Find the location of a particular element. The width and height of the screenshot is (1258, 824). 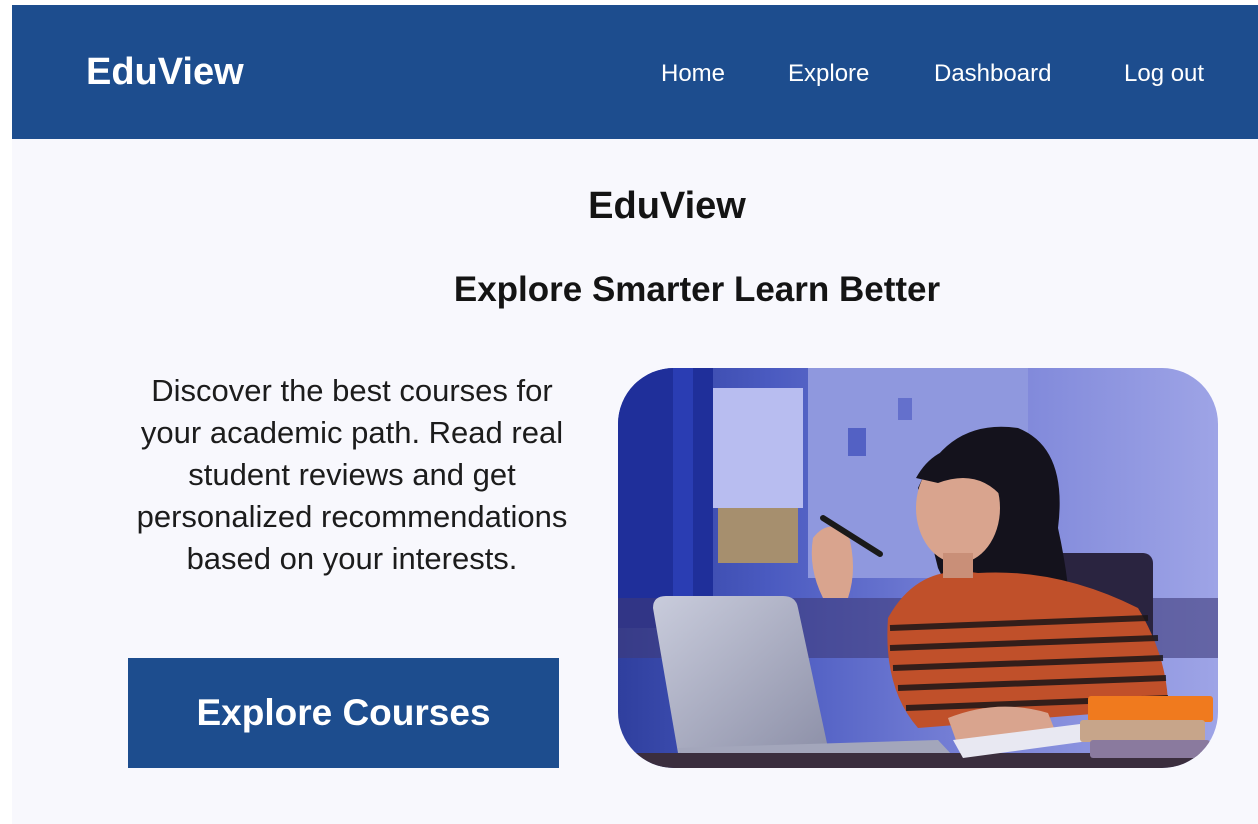

nav-home-link: Home is located at coordinates (693, 74).